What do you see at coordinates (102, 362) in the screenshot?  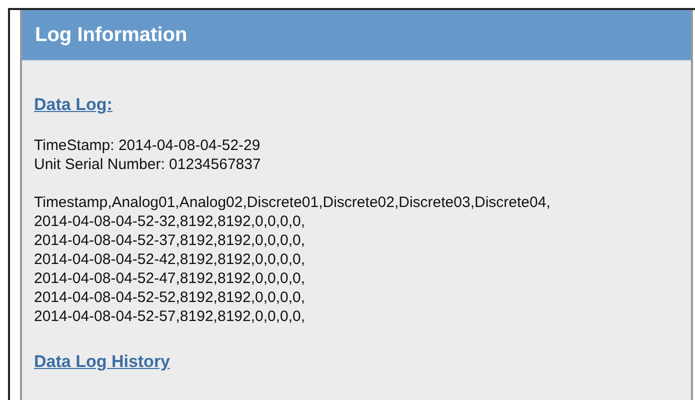 I see `data-log-history-link: Data Log History` at bounding box center [102, 362].